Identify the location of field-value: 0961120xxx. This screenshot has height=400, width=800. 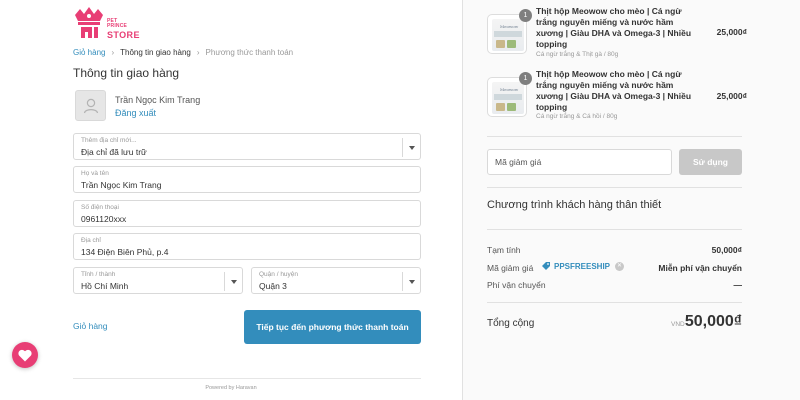
(104, 219).